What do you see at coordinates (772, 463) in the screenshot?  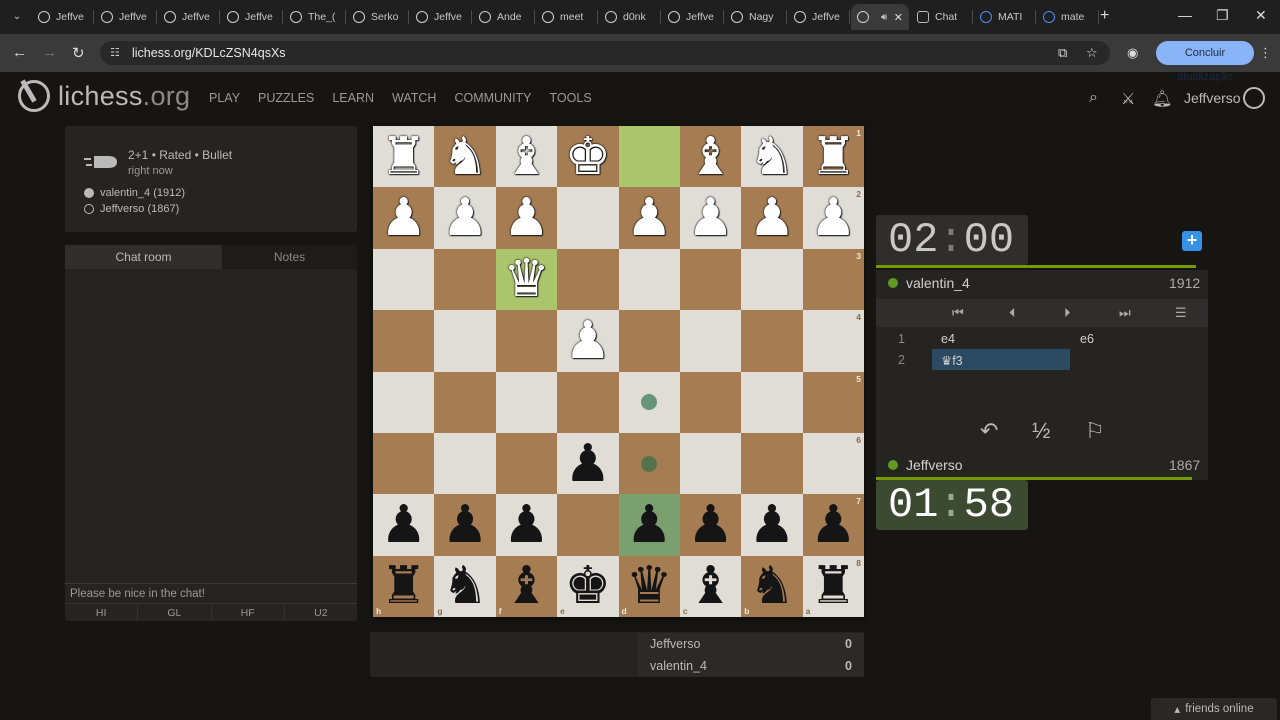 I see `square-b6` at bounding box center [772, 463].